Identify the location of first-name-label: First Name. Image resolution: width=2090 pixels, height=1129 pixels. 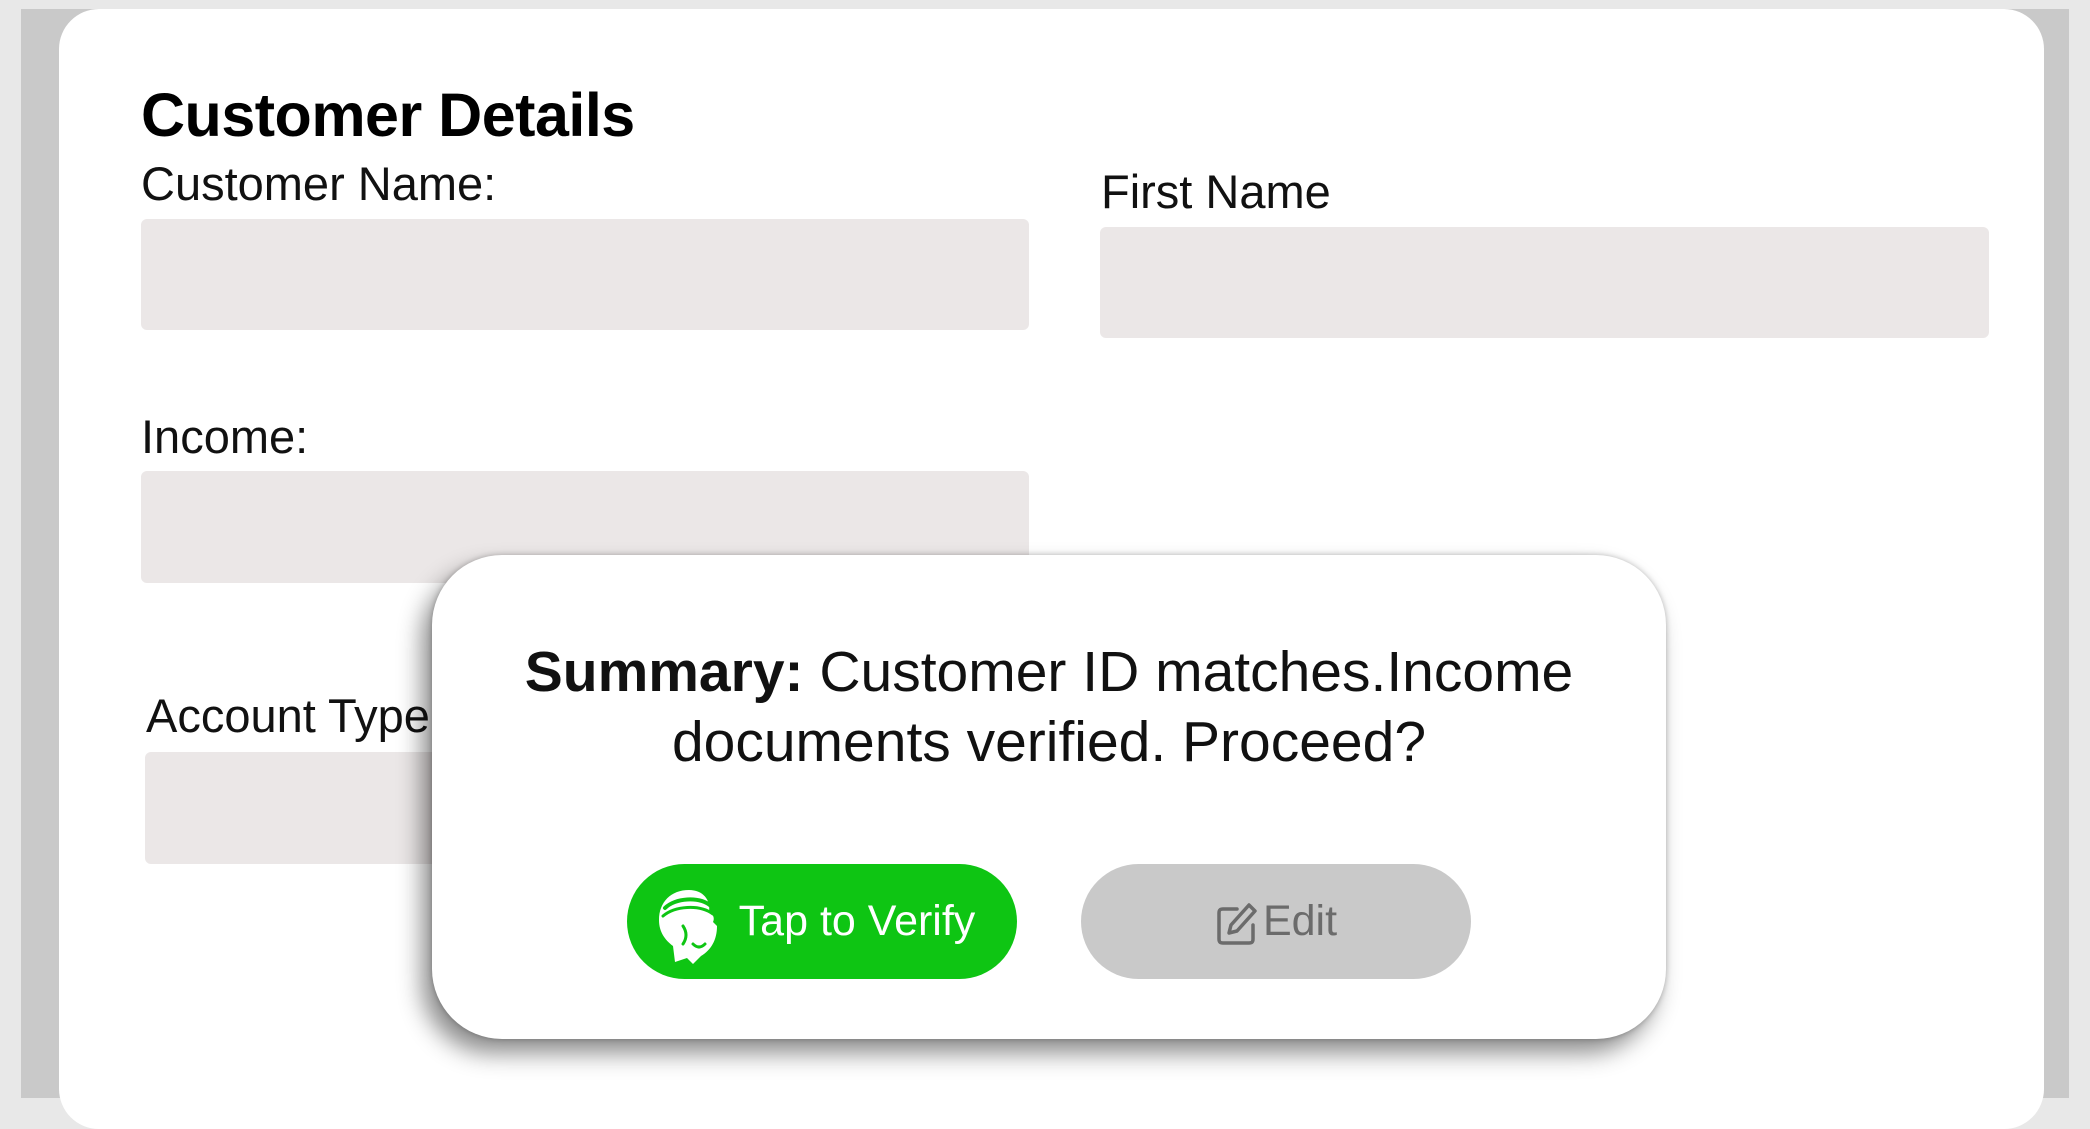
(1216, 191).